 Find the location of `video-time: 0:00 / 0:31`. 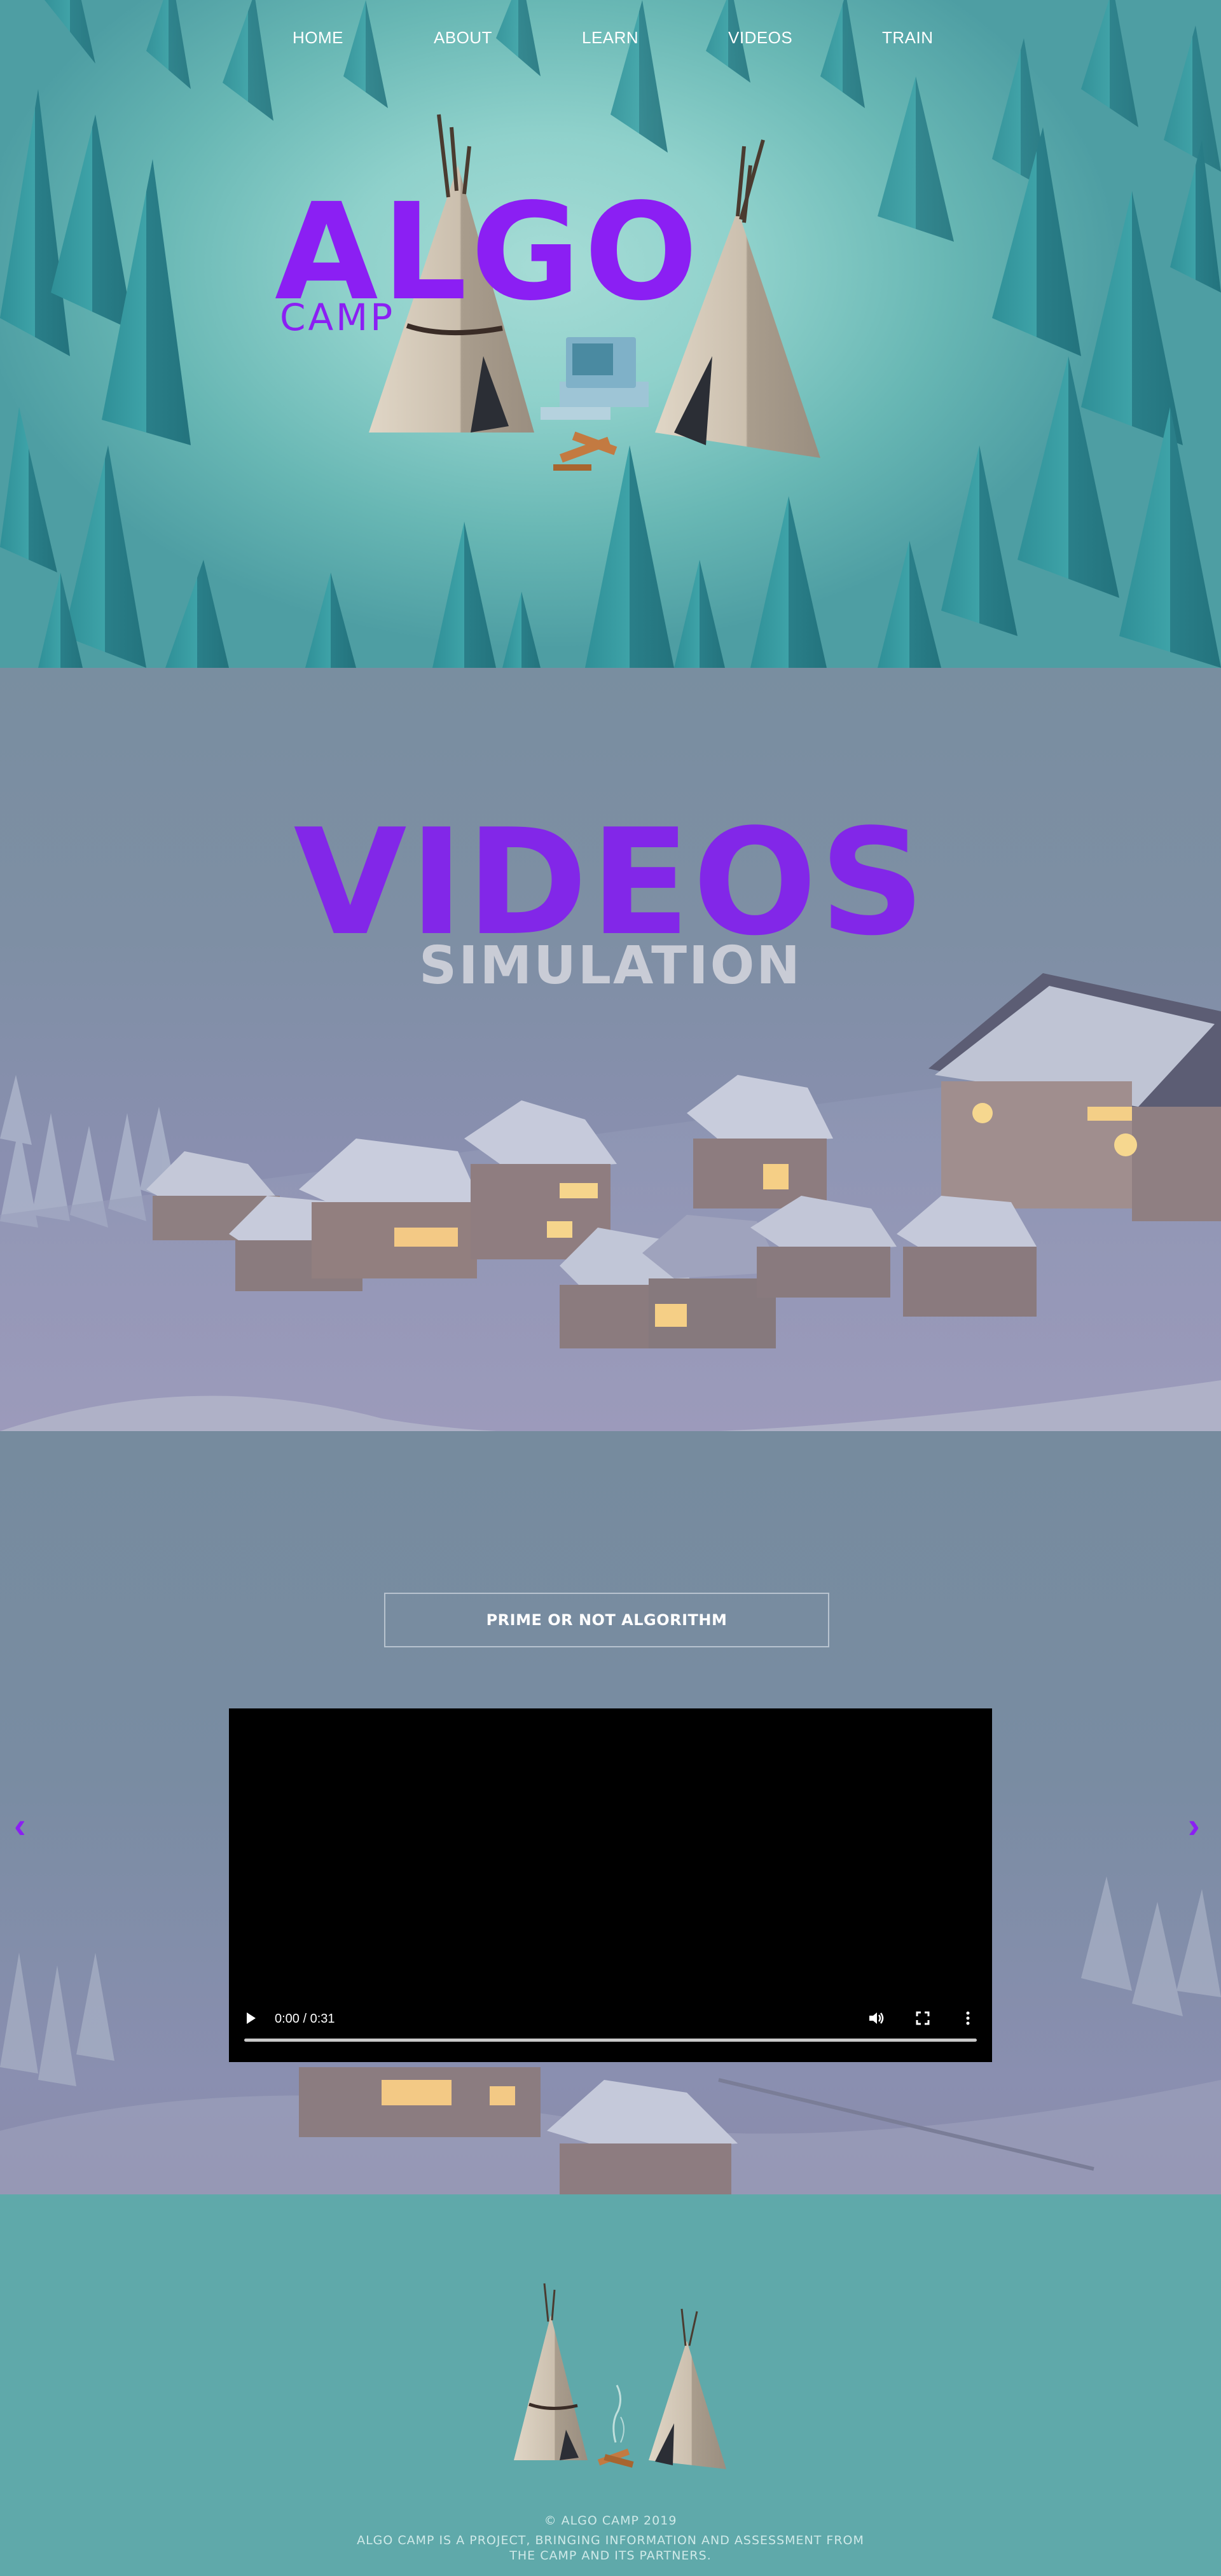

video-time: 0:00 / 0:31 is located at coordinates (305, 2019).